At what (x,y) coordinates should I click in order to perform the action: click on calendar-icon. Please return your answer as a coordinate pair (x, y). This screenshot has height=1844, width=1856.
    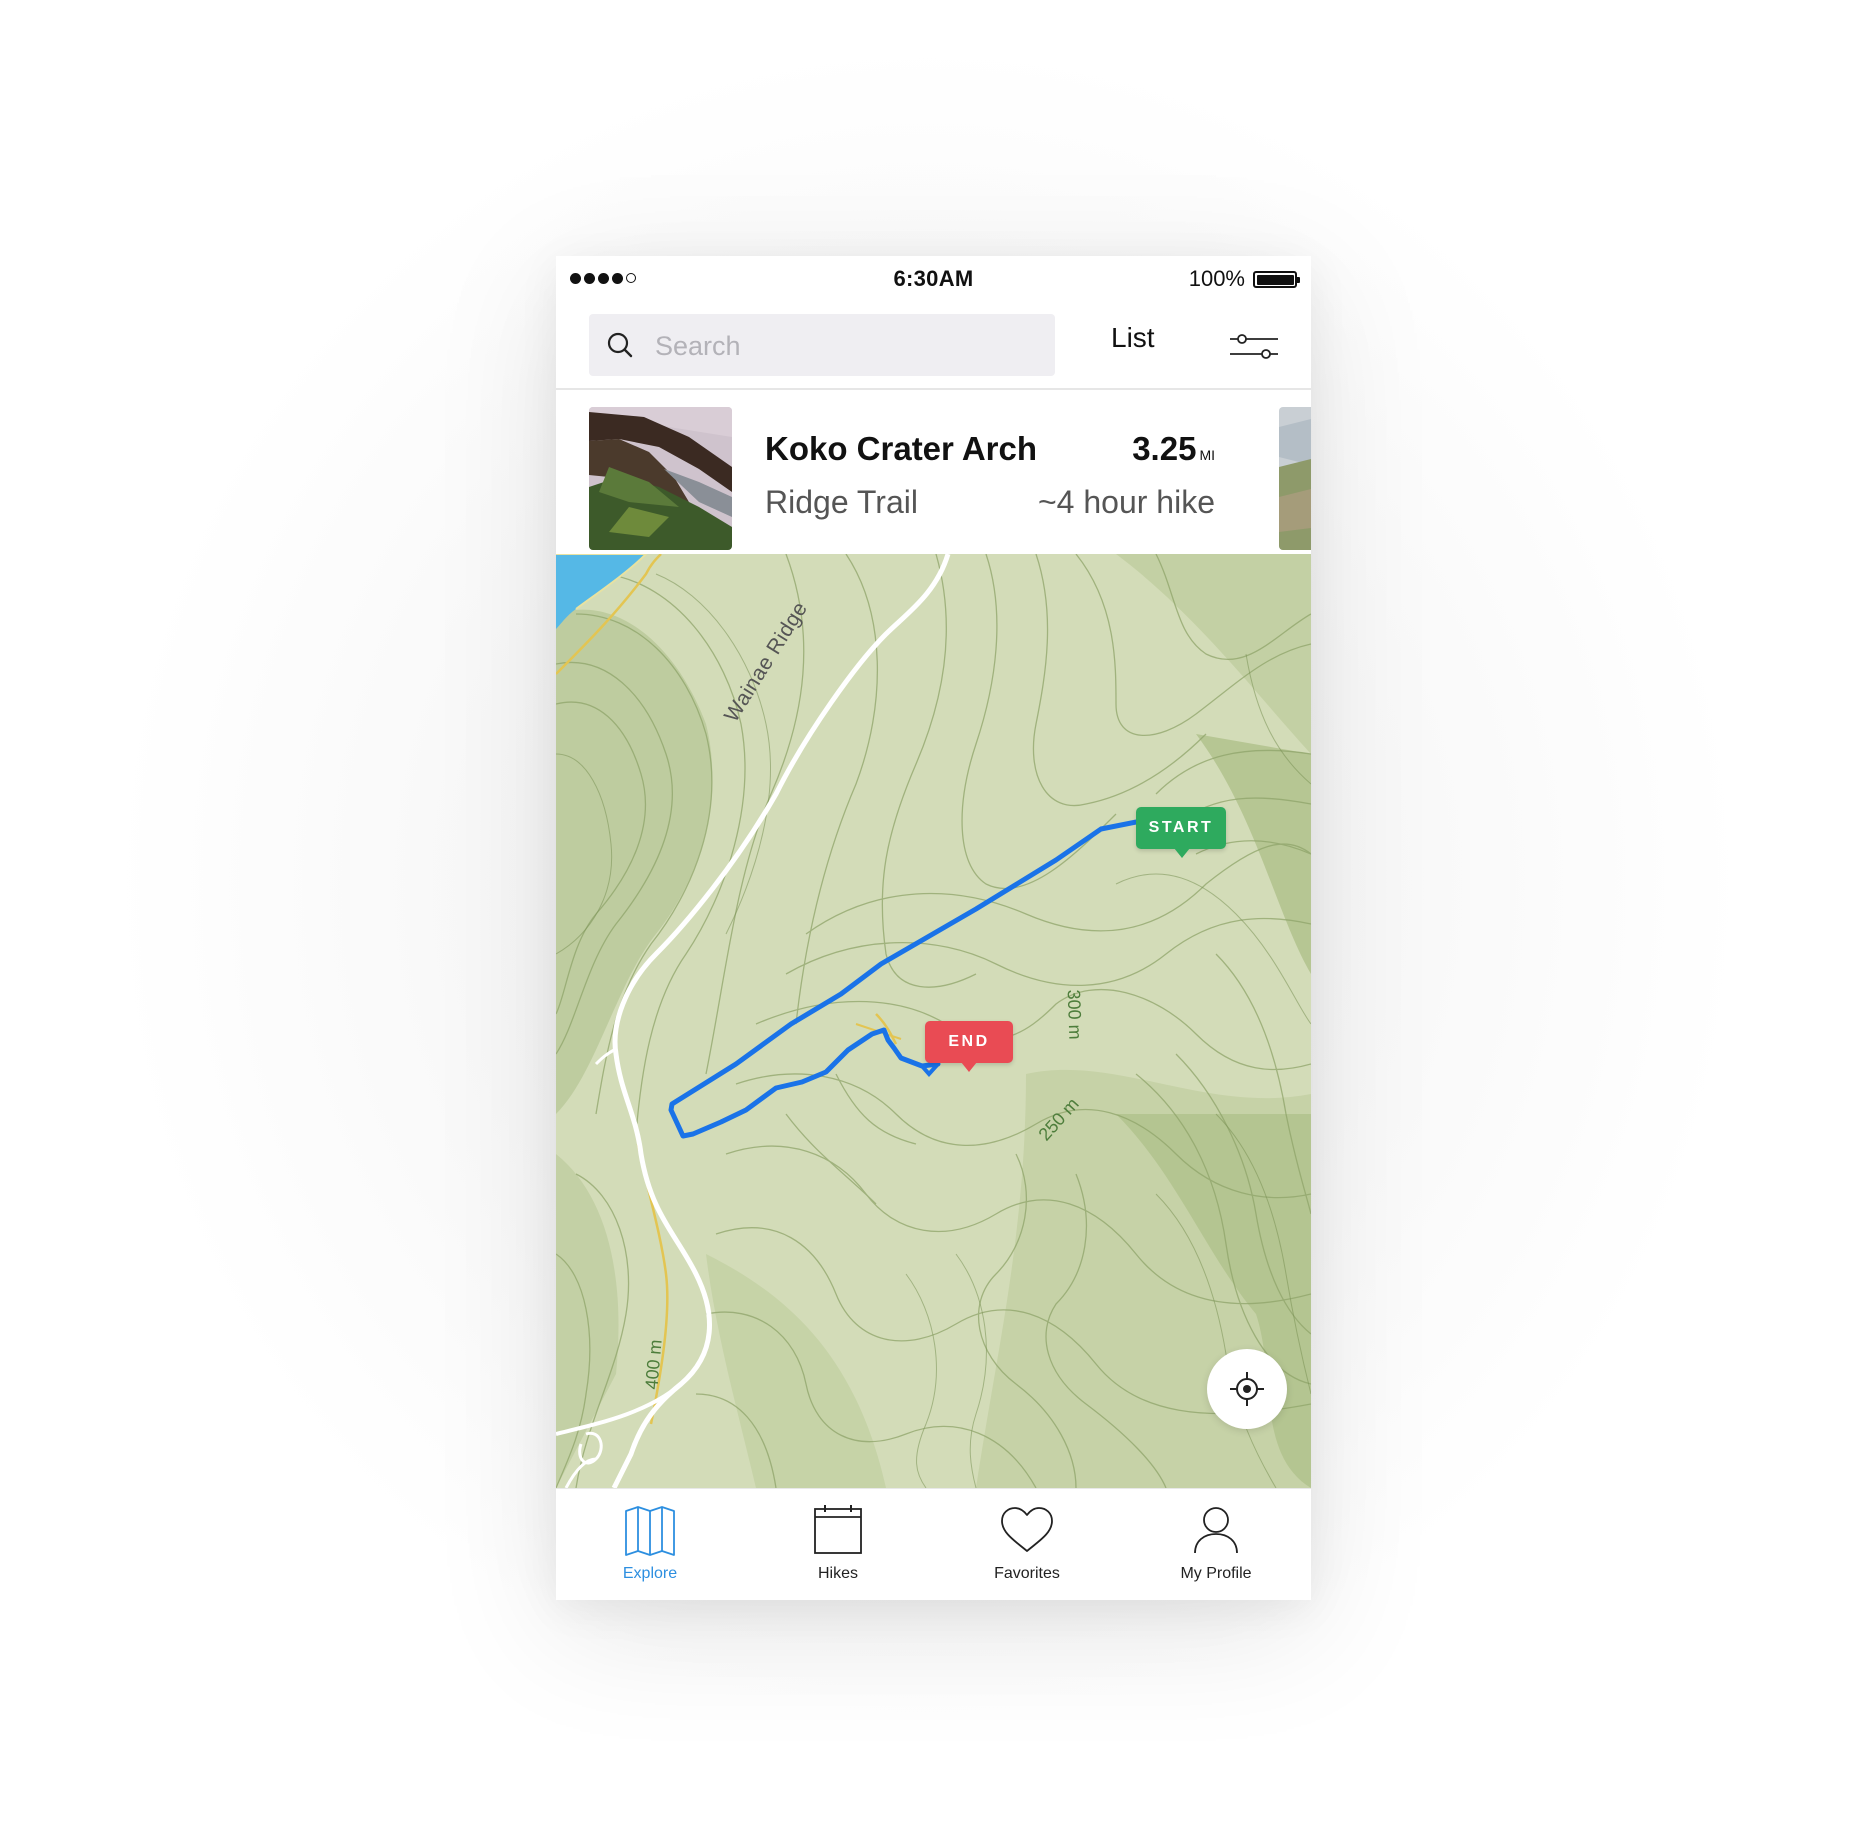
    Looking at the image, I should click on (838, 1529).